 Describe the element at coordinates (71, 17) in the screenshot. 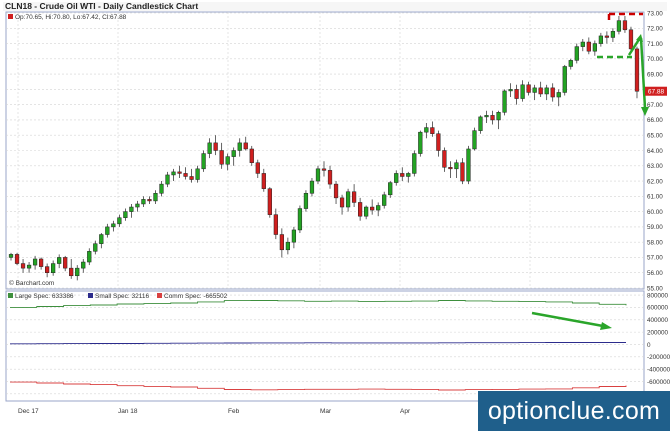

I see `ohlc-readout: Op:70.65, Hi:70.80, Lo:67.42, Cl:67.88` at that location.